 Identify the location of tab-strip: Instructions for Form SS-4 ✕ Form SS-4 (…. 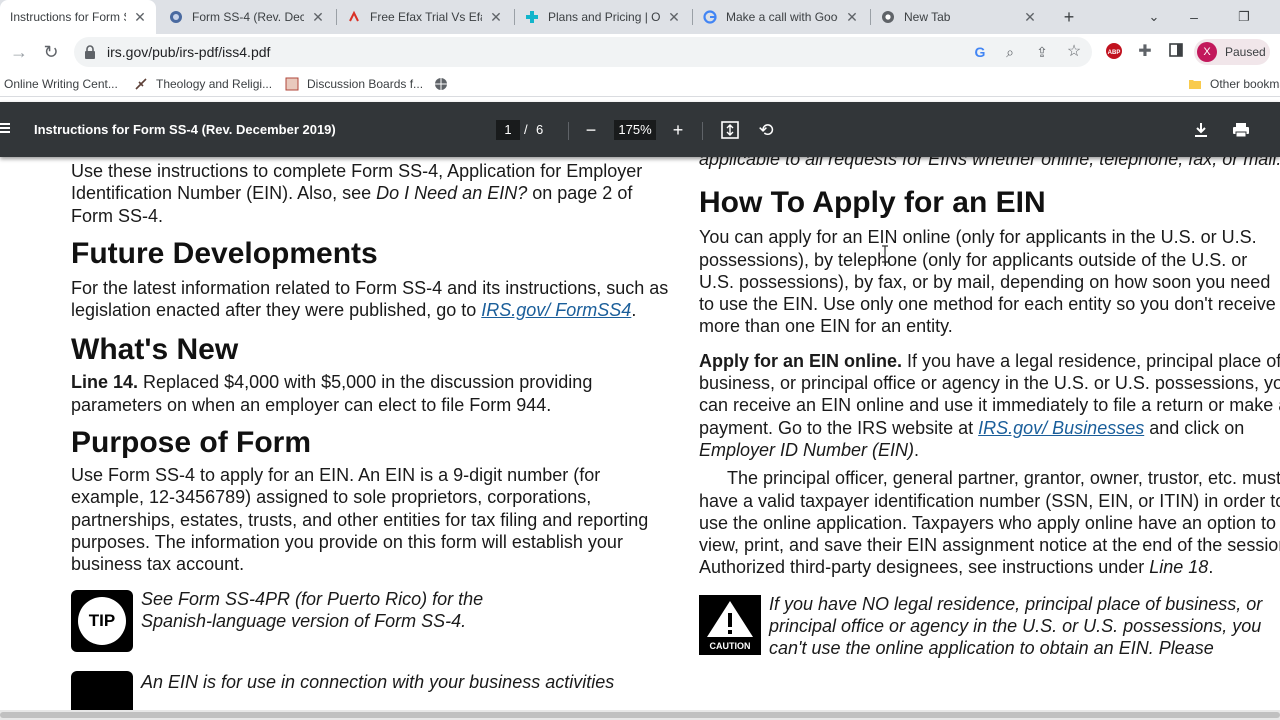
(640, 17).